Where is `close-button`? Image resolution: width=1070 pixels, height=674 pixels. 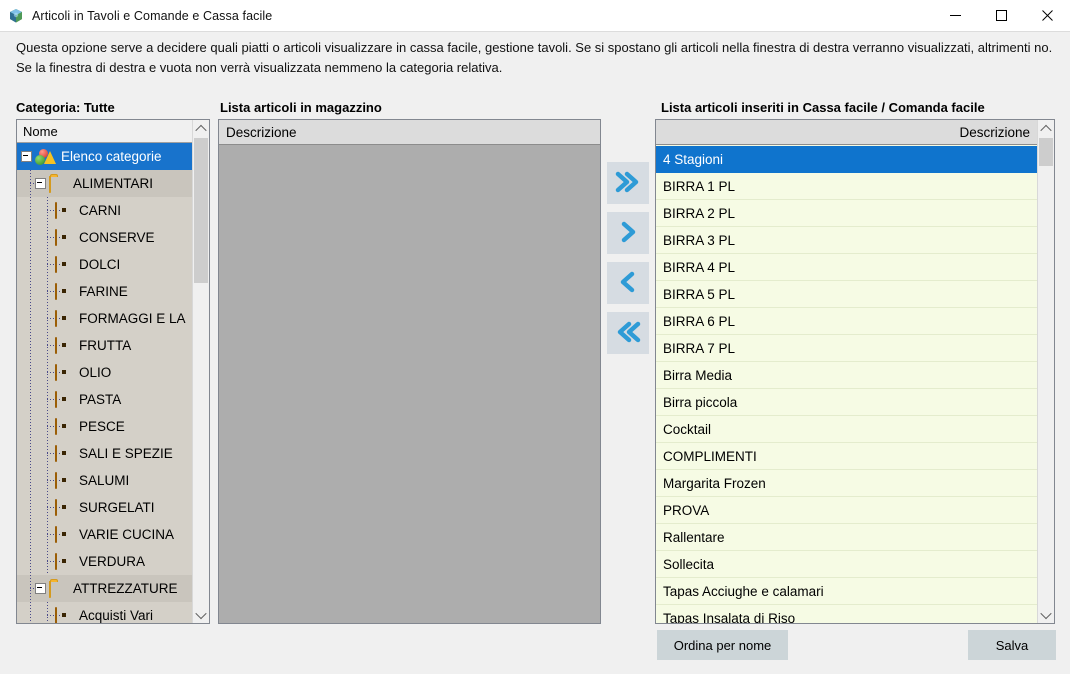
close-button is located at coordinates (1047, 15).